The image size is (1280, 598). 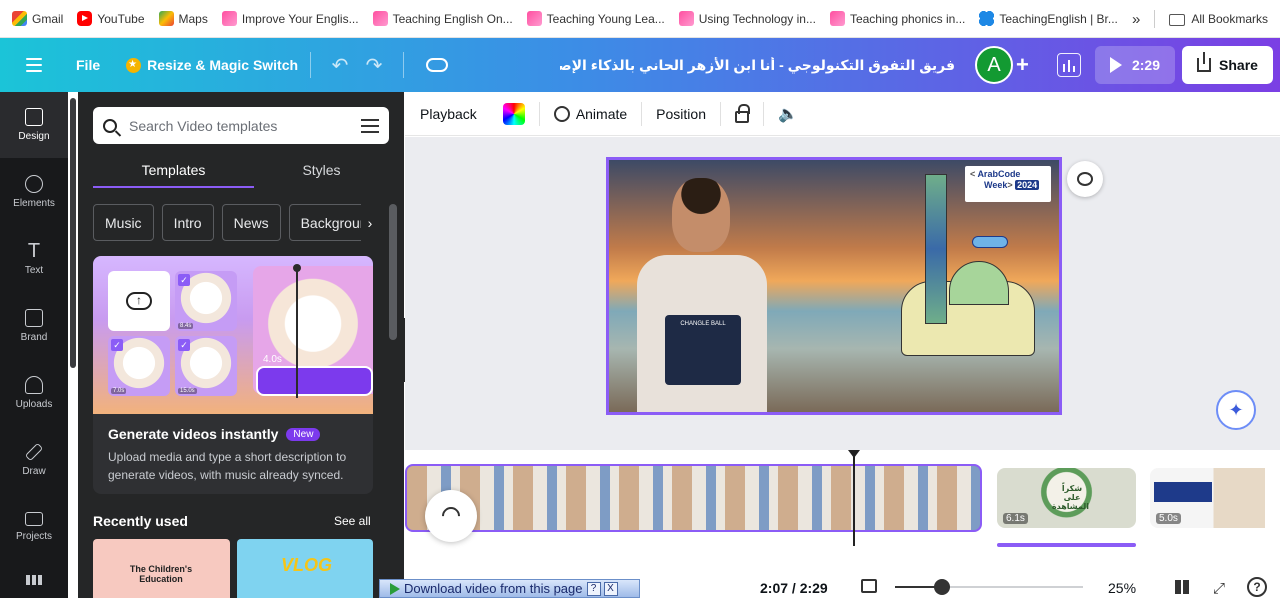 What do you see at coordinates (88, 65) in the screenshot?
I see `file-menu: File` at bounding box center [88, 65].